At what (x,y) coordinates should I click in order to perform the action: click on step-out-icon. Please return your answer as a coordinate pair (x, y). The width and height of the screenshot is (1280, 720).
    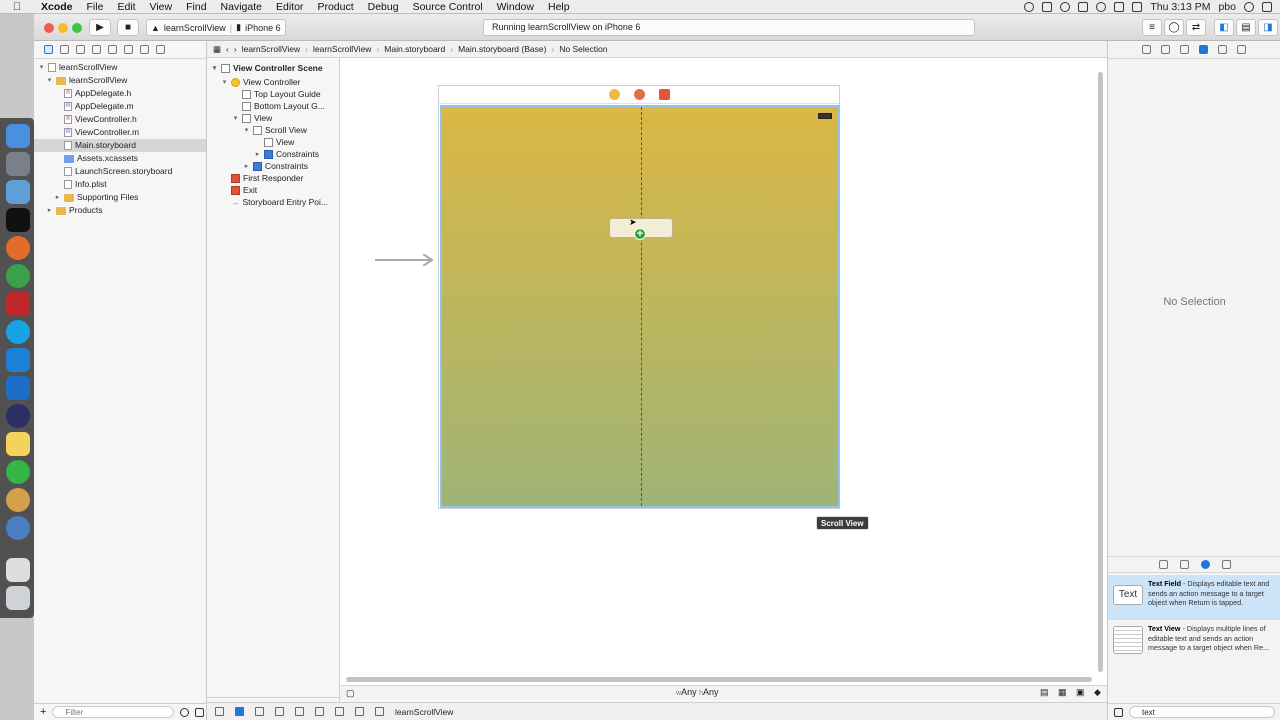
    Looking at the image, I should click on (319, 711).